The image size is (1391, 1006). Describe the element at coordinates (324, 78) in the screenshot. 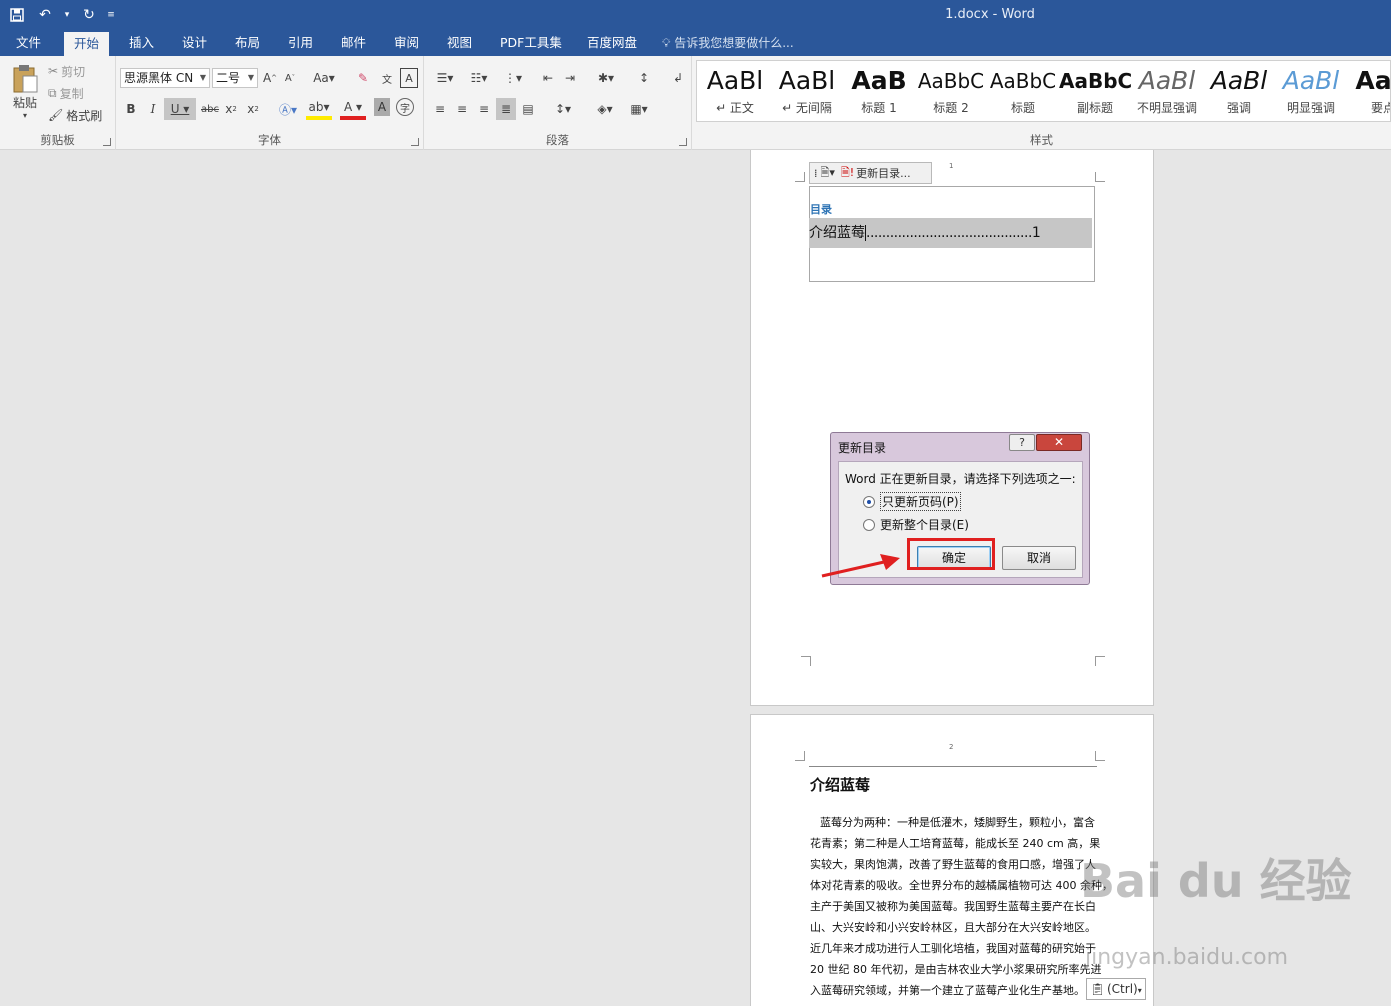

I see `change-case-button: Aa▾` at that location.